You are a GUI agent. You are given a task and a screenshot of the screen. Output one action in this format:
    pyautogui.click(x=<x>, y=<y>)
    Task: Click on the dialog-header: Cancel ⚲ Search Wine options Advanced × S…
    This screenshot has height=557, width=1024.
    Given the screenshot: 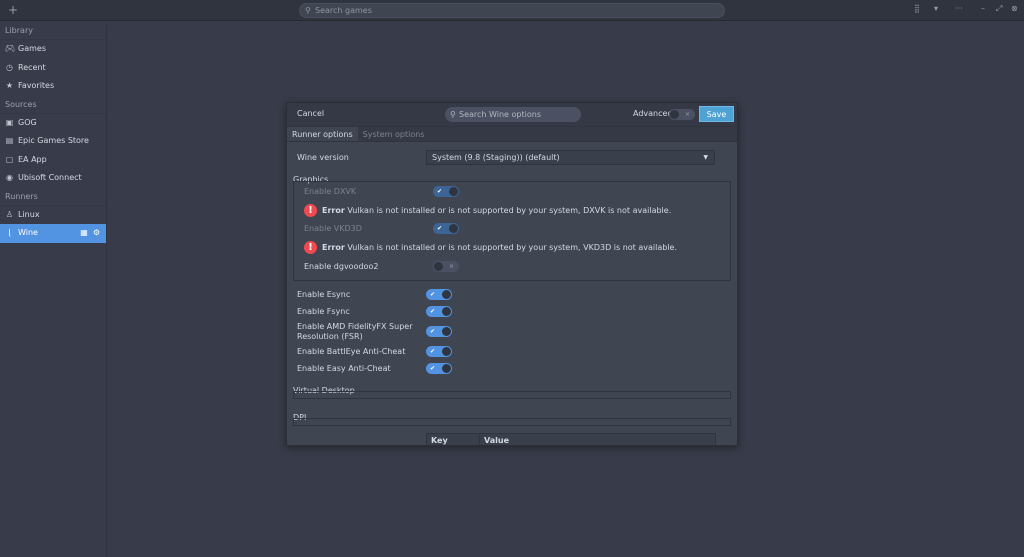 What is the action you would take?
    pyautogui.click(x=512, y=115)
    